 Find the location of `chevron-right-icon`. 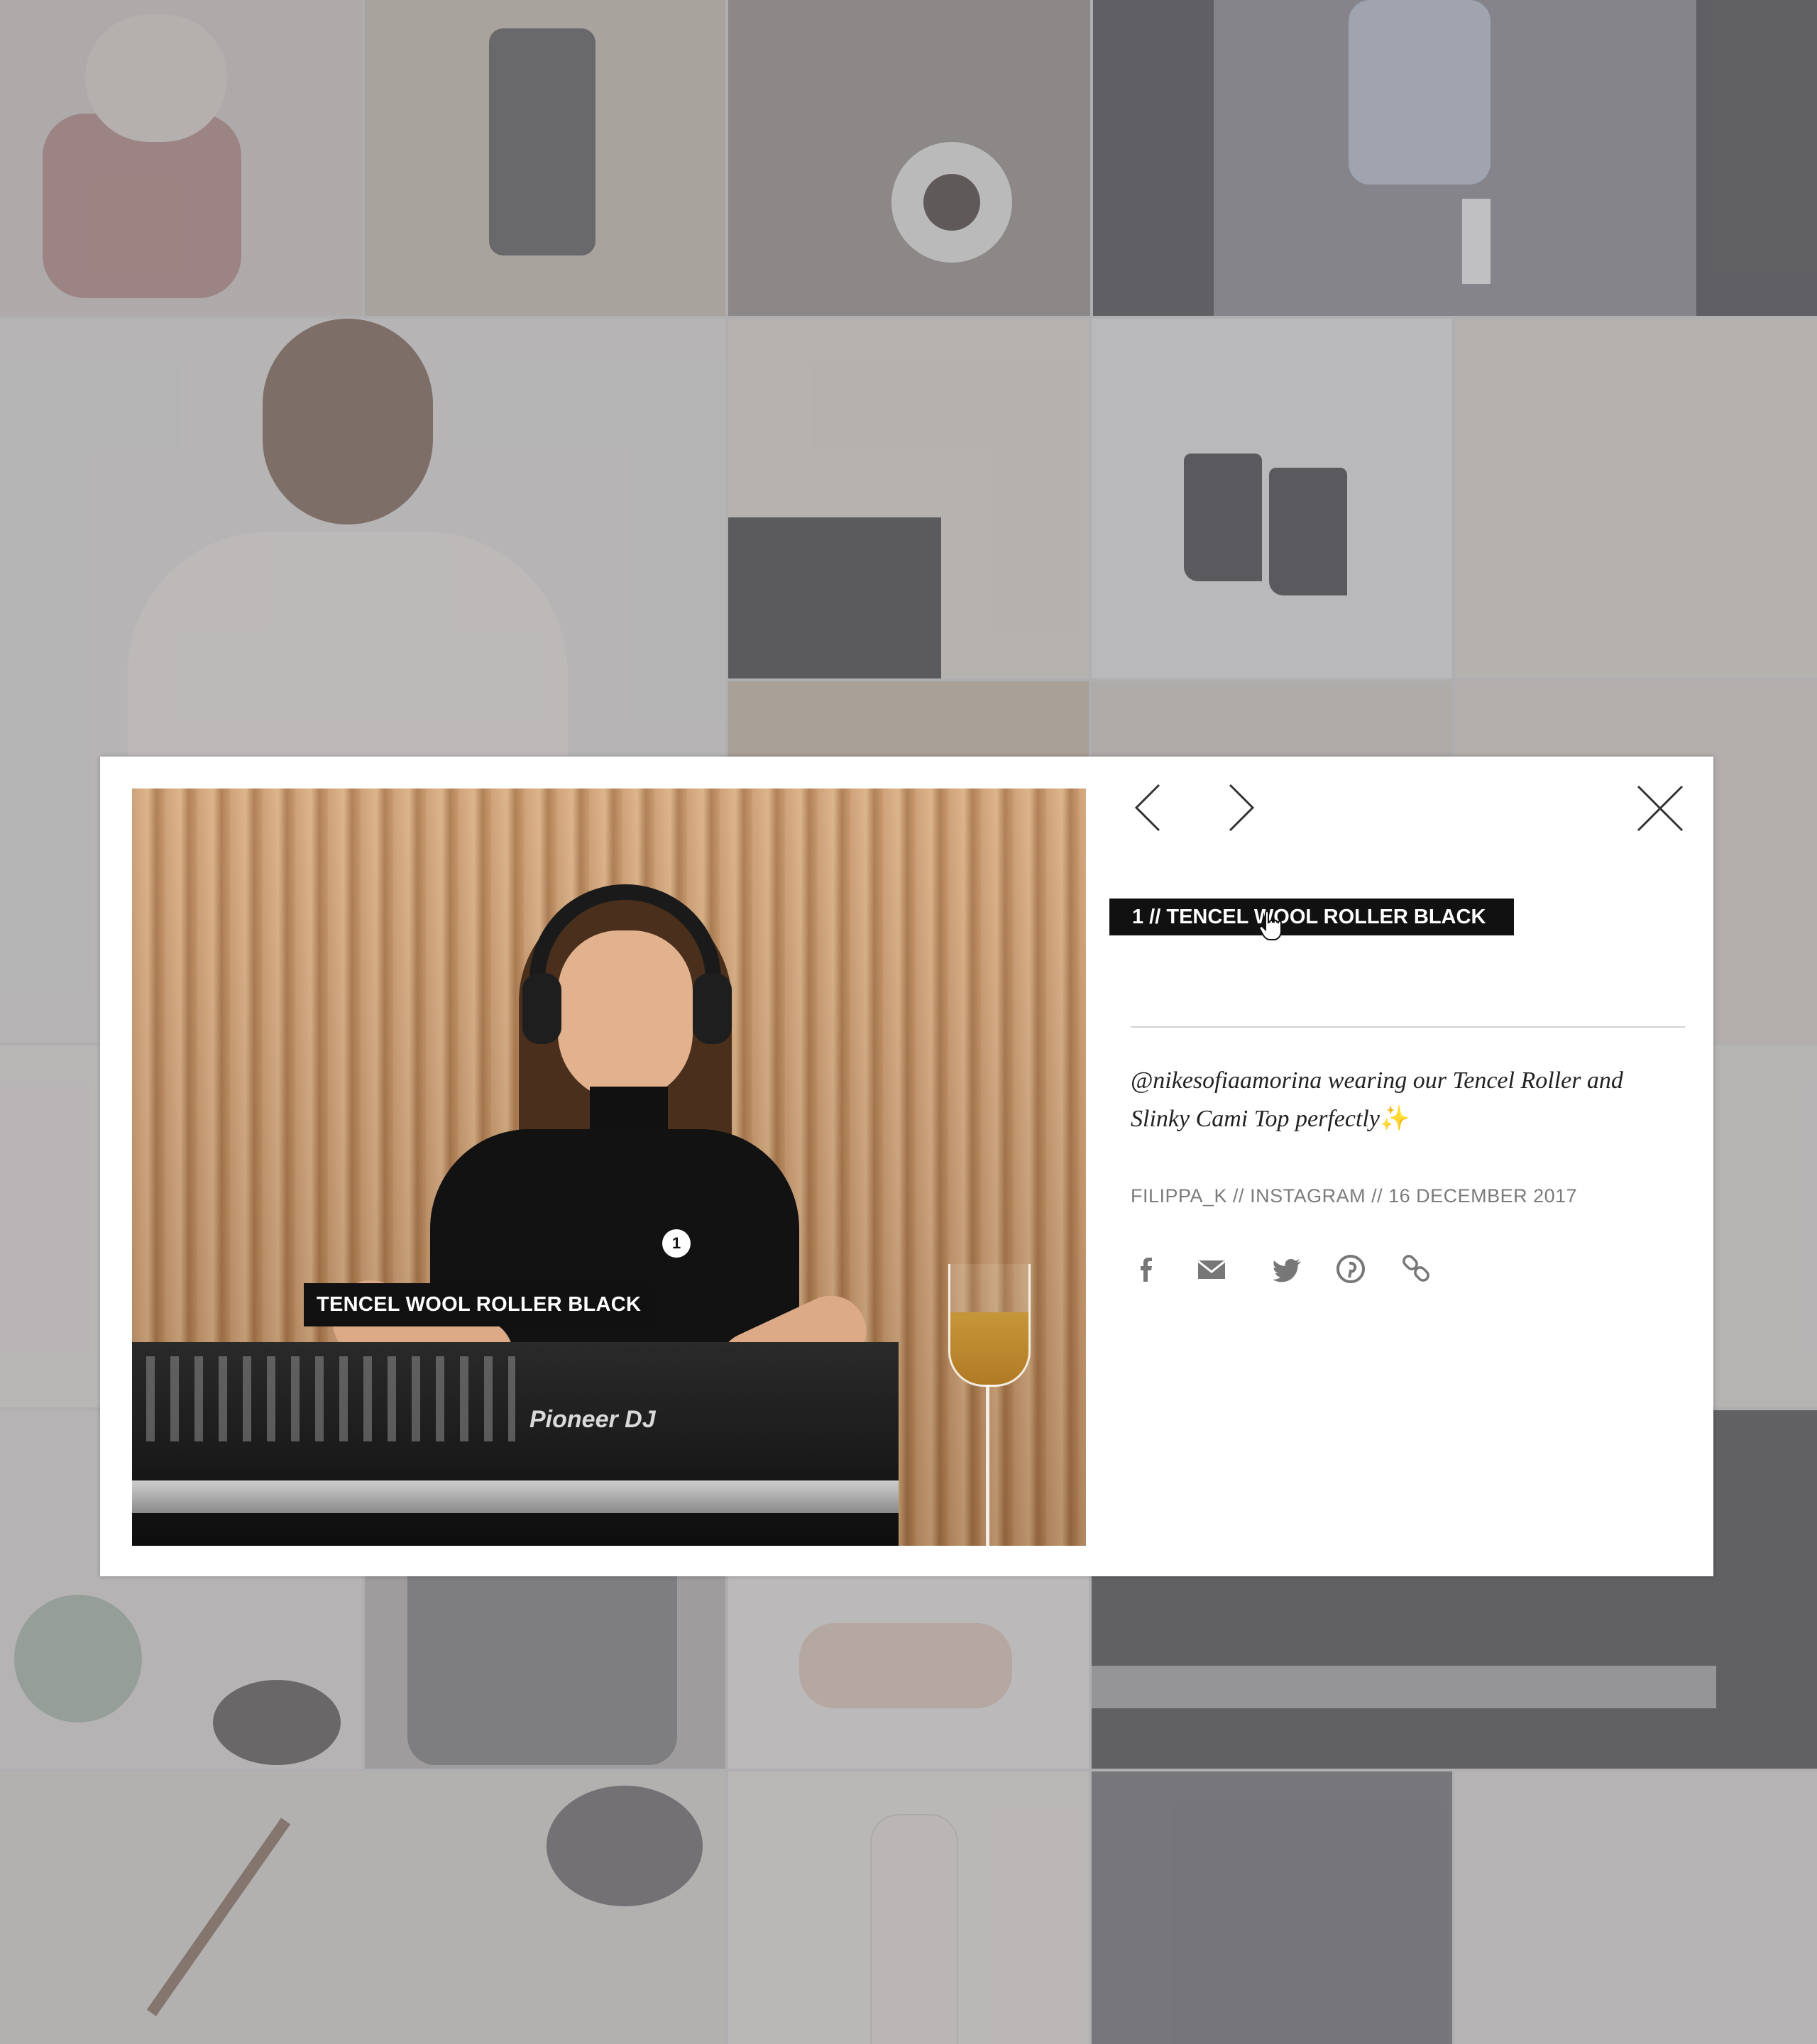

chevron-right-icon is located at coordinates (1242, 808).